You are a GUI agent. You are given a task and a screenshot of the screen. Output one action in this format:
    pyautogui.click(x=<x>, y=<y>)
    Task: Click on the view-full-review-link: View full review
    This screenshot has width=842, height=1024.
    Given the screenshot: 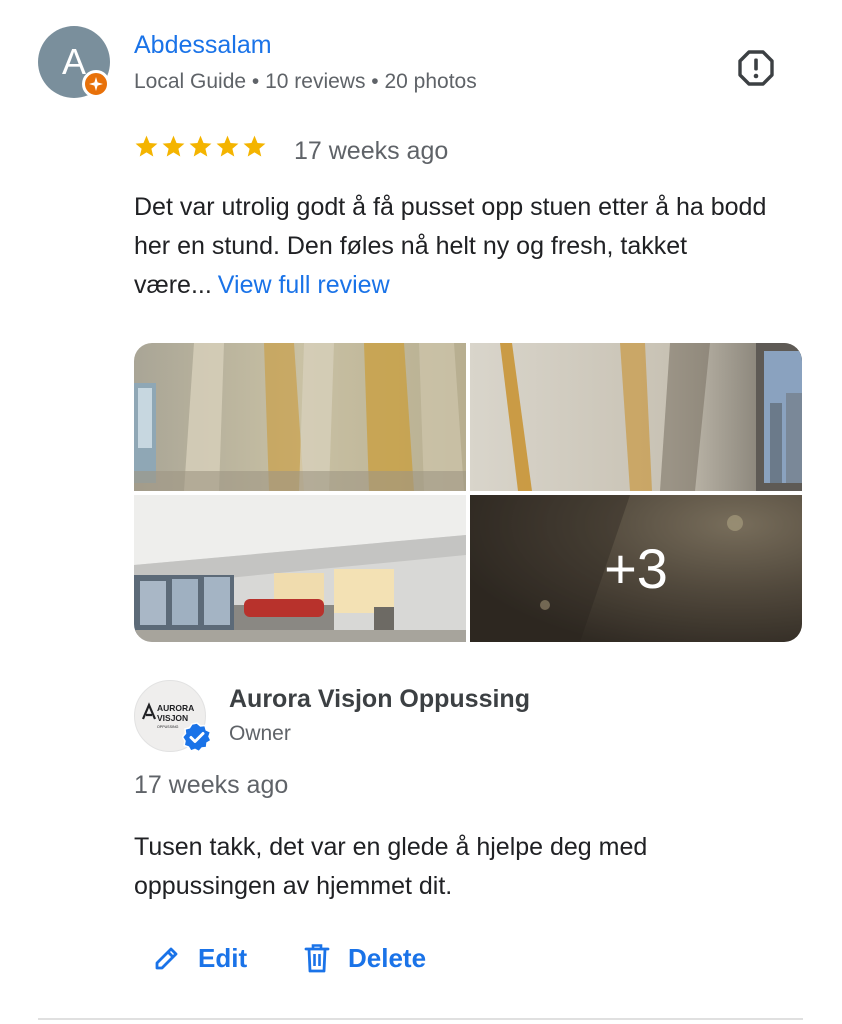 What is the action you would take?
    pyautogui.click(x=304, y=285)
    